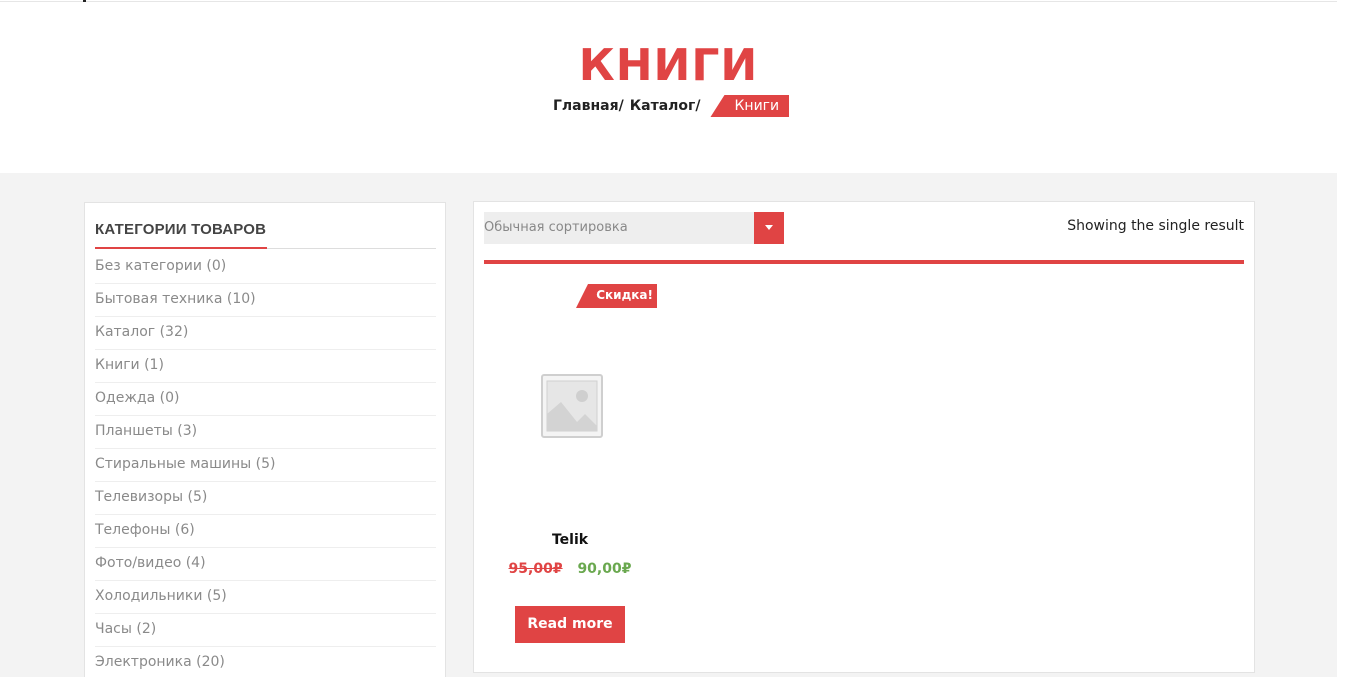 The width and height of the screenshot is (1354, 677). Describe the element at coordinates (769, 228) in the screenshot. I see `chevron-down-icon` at that location.